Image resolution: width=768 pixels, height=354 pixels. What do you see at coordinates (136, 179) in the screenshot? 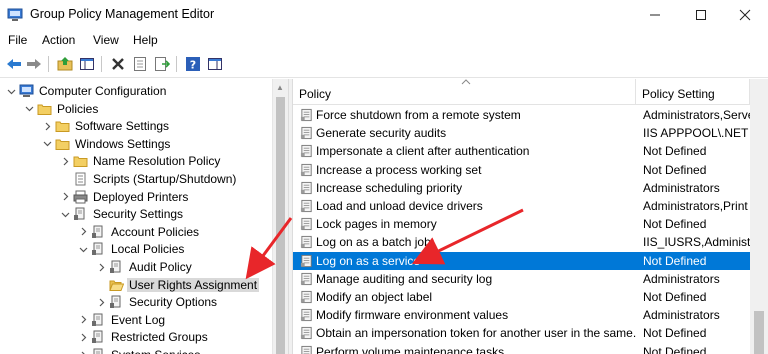
I see `tree-node: Scripts (Startup/Shutdown)` at bounding box center [136, 179].